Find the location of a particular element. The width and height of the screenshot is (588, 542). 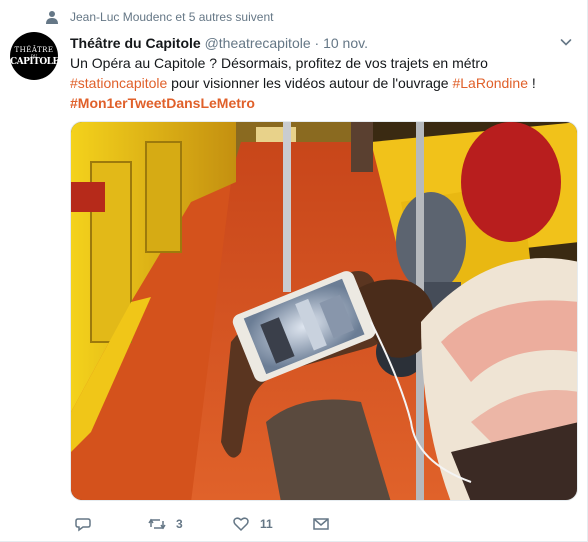

reply-button is located at coordinates (83, 524).